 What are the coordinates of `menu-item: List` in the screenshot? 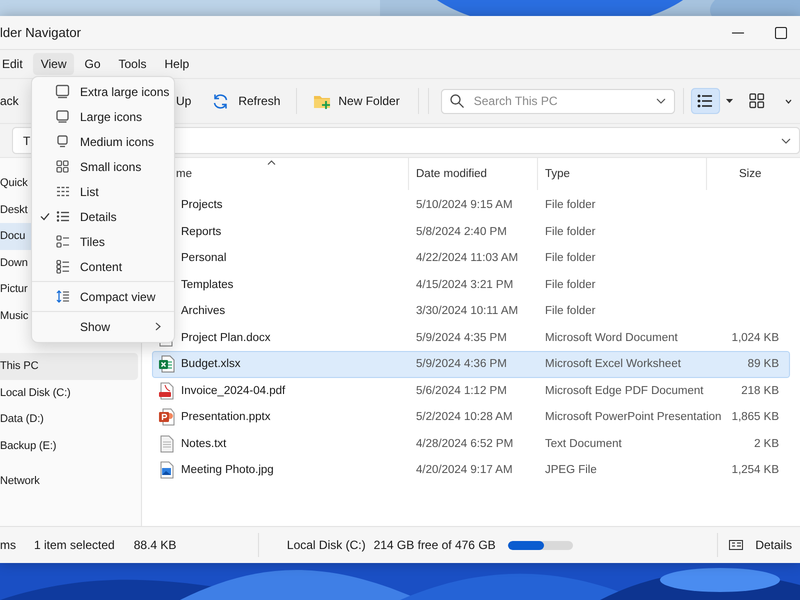 It's located at (103, 191).